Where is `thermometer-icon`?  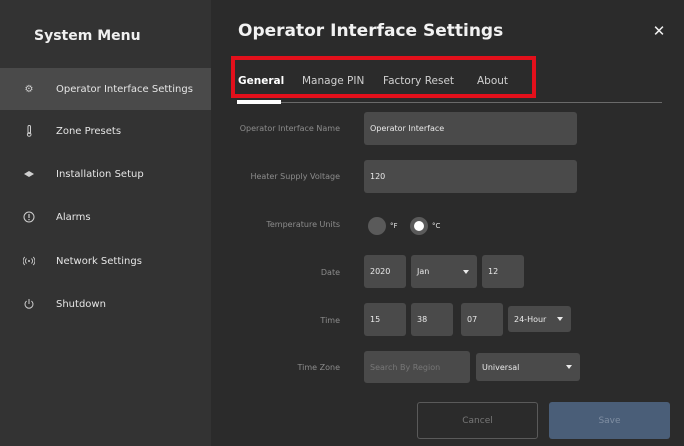
thermometer-icon is located at coordinates (29, 131).